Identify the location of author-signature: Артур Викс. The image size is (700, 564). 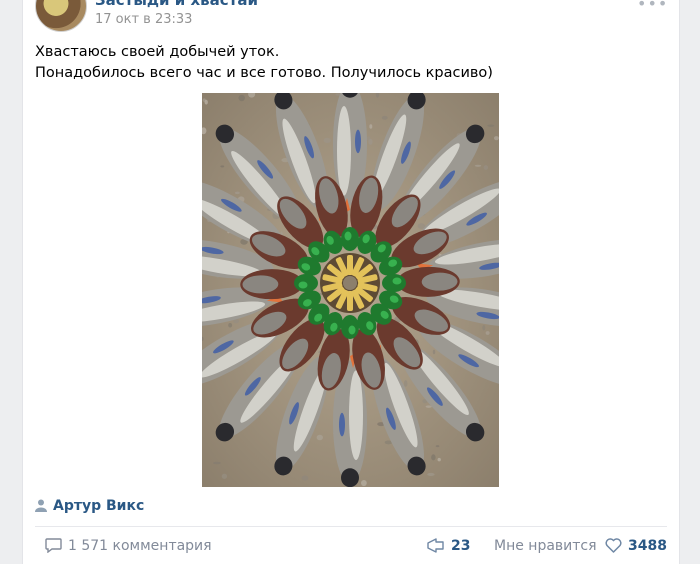
(89, 506).